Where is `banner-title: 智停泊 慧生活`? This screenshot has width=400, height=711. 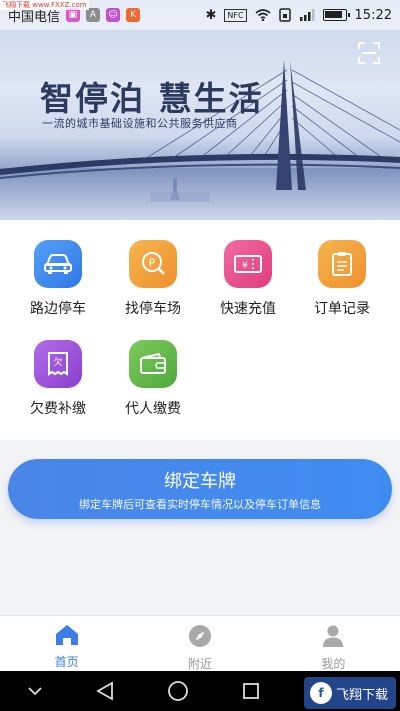 banner-title: 智停泊 慧生活 is located at coordinates (152, 98).